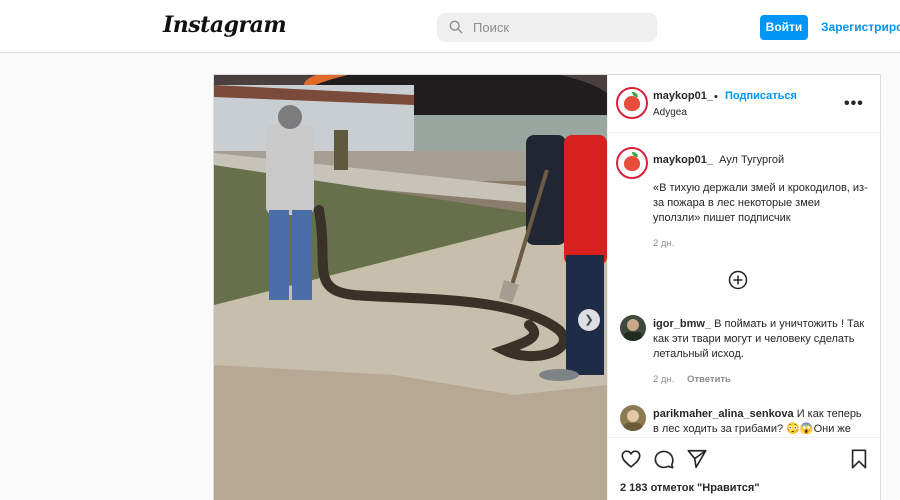 Image resolution: width=900 pixels, height=500 pixels. I want to click on reply-button: Ответить, so click(709, 379).